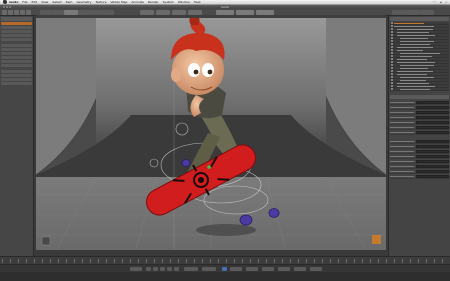 The image size is (450, 281). I want to click on pivot-handle, so click(209, 167).